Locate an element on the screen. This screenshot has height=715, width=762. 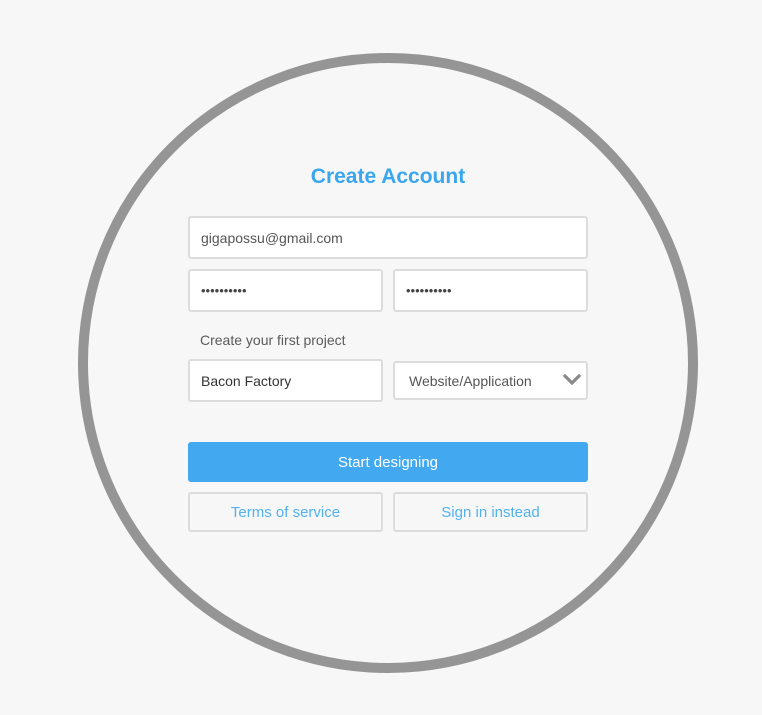
project-section-label: Create your first project is located at coordinates (273, 340).